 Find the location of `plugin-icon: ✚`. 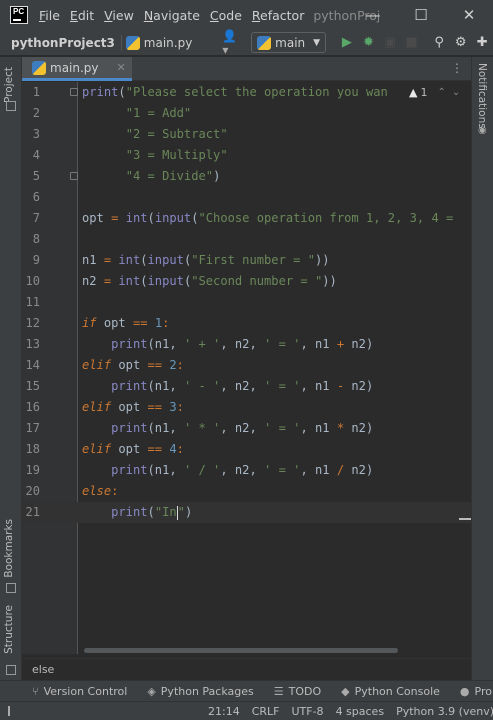

plugin-icon: ✚ is located at coordinates (482, 43).